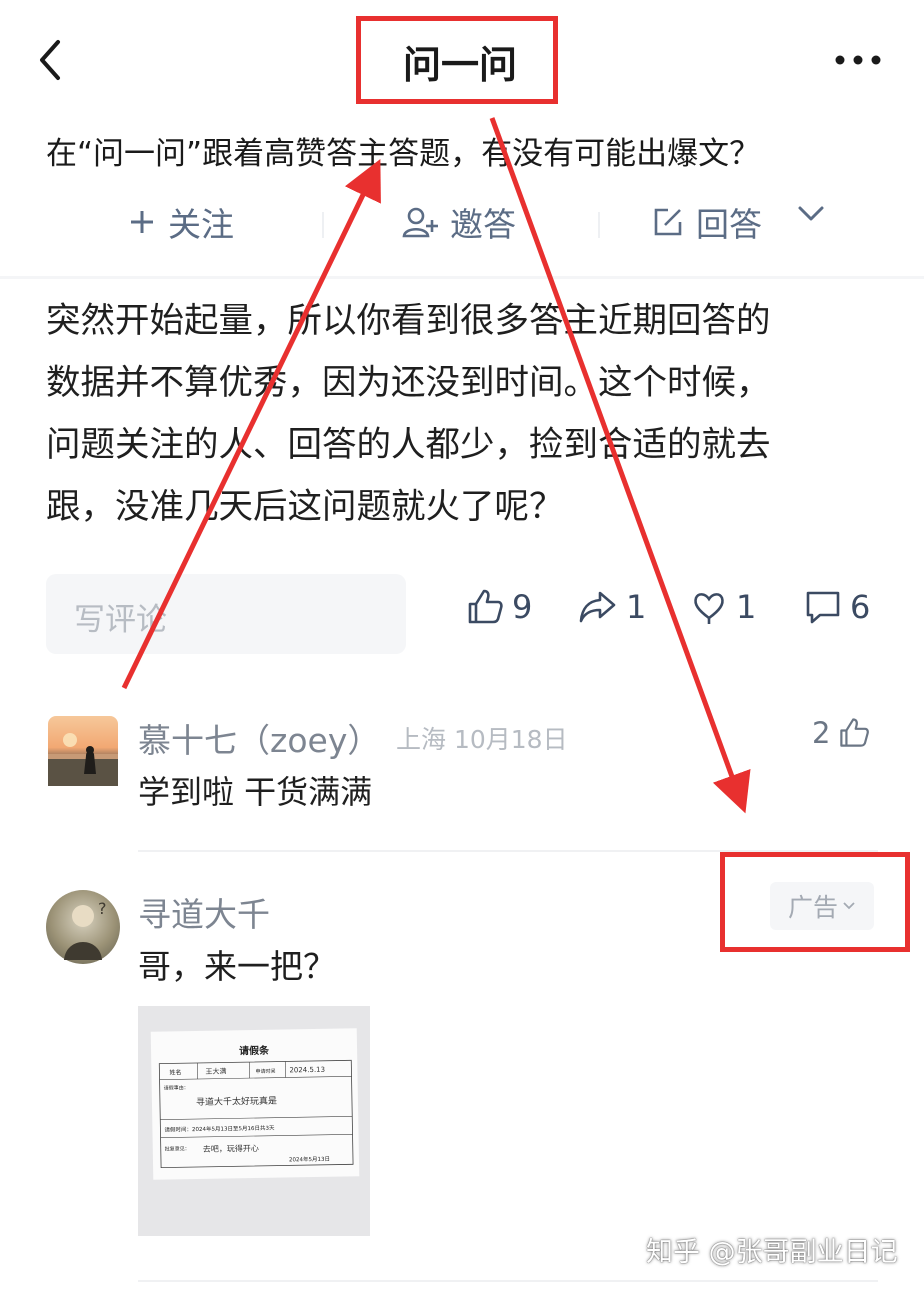 The width and height of the screenshot is (924, 1289). What do you see at coordinates (177, 1148) in the screenshot?
I see `note-approval-label: 批复意见：` at bounding box center [177, 1148].